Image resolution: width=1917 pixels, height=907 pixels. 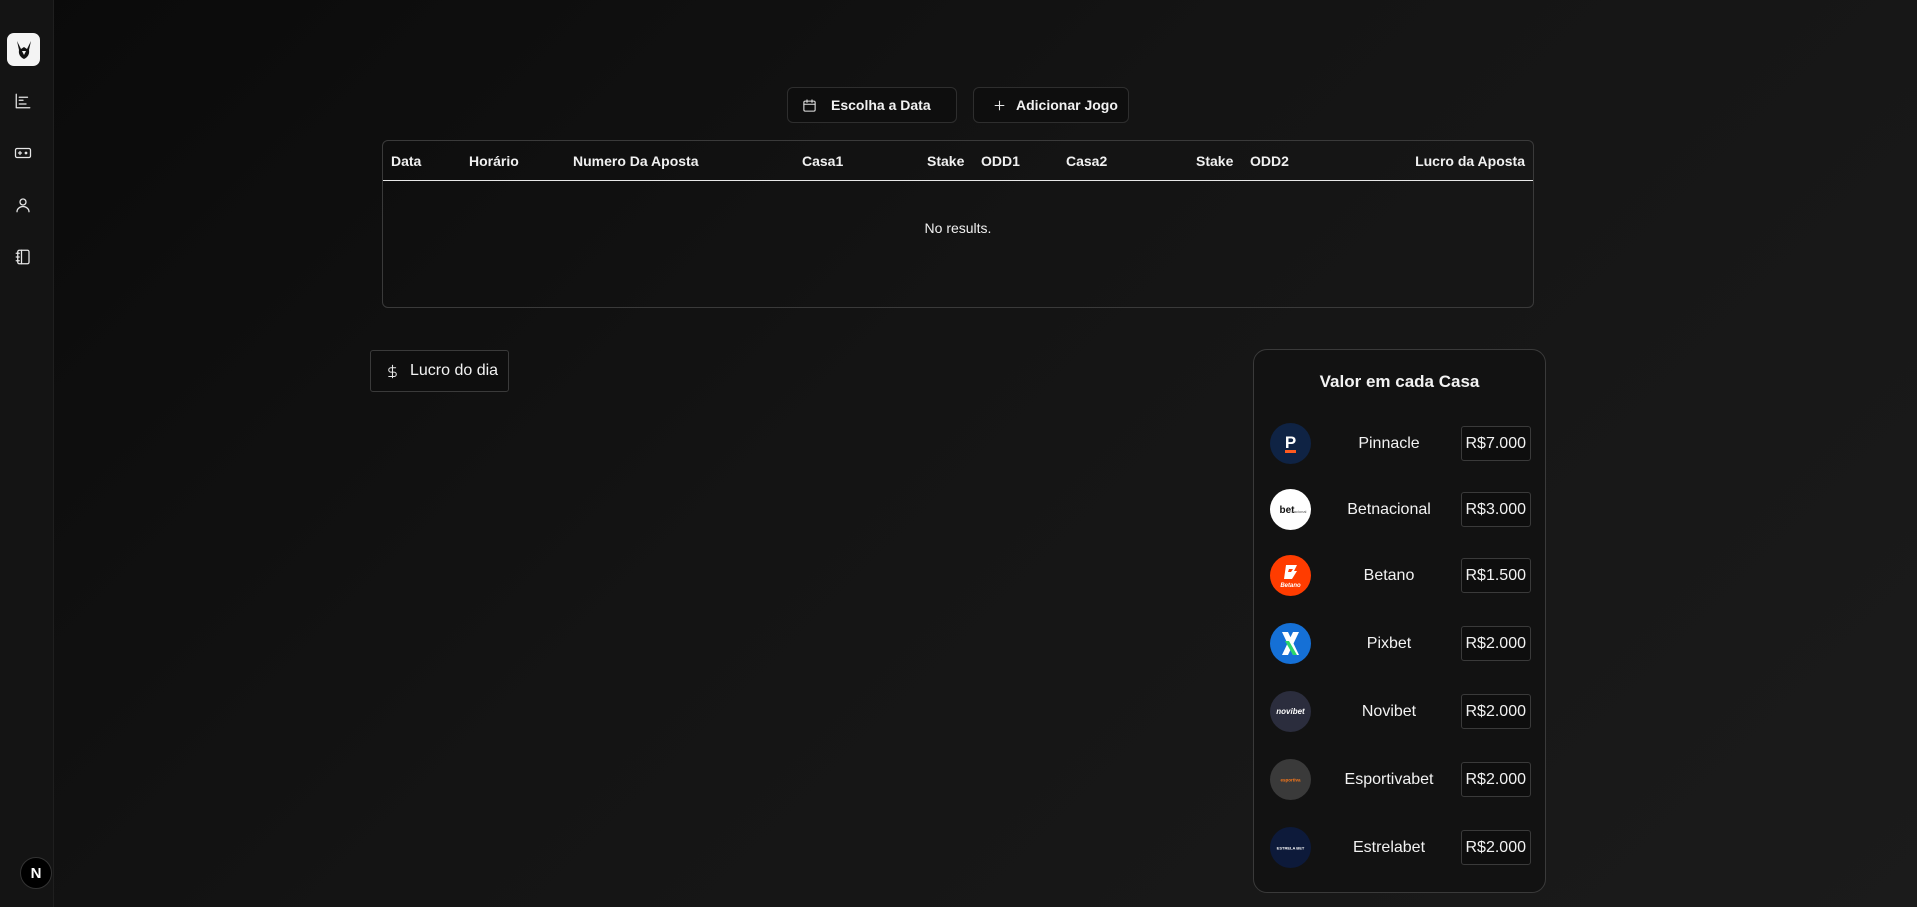 I want to click on add-game-button: Adicionar Jogo, so click(x=1051, y=105).